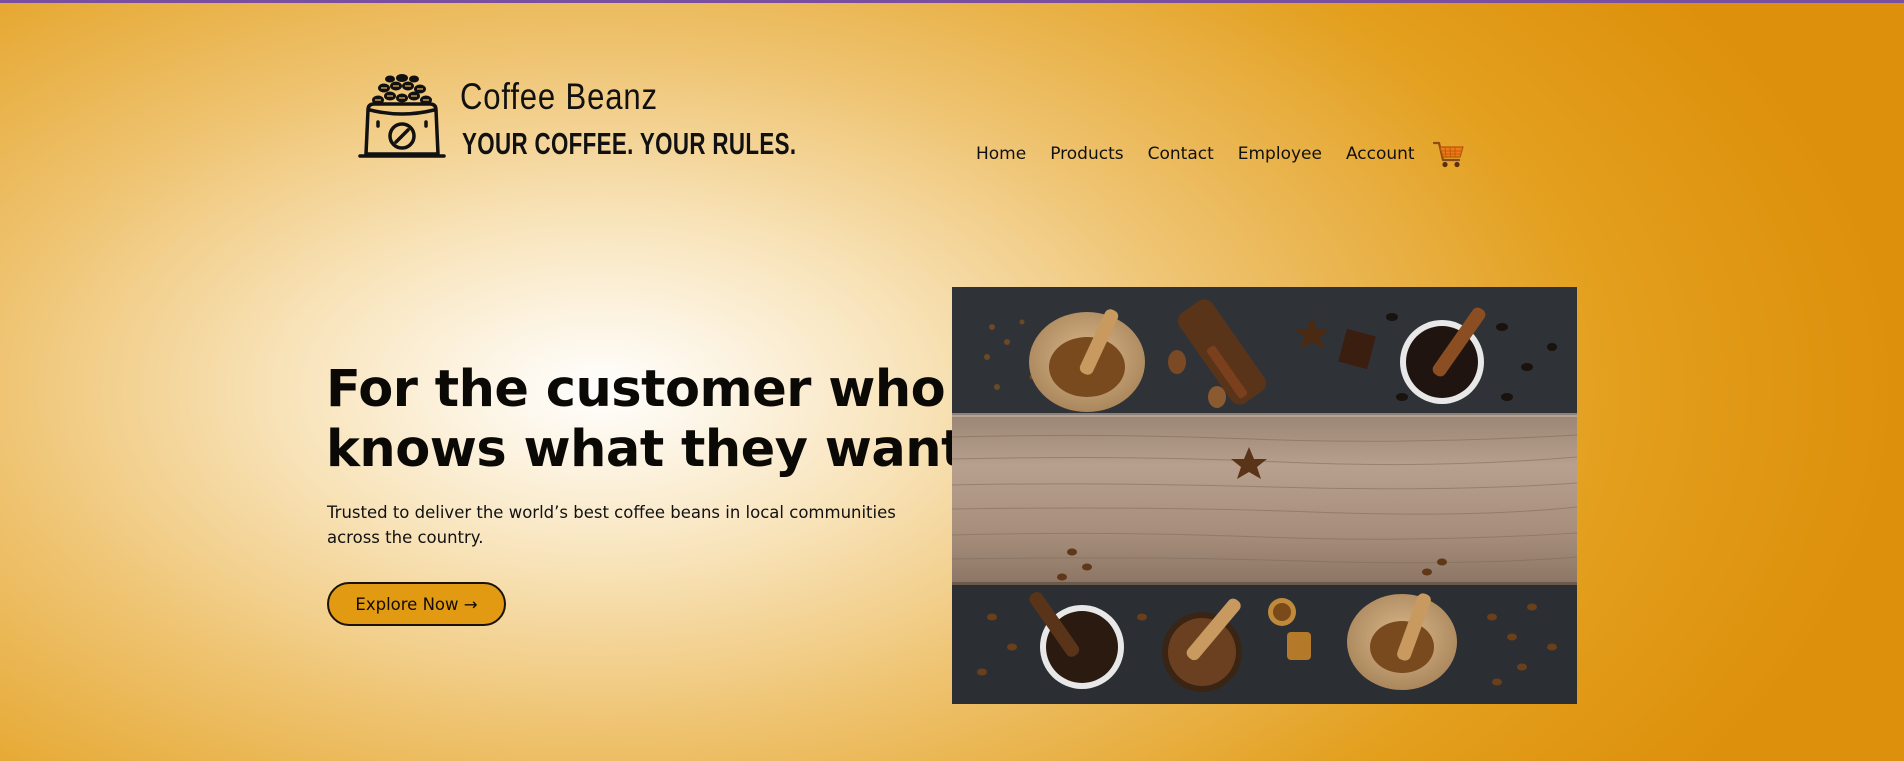  What do you see at coordinates (655, 449) in the screenshot?
I see `hero-headline-line-2: knows what they want.` at bounding box center [655, 449].